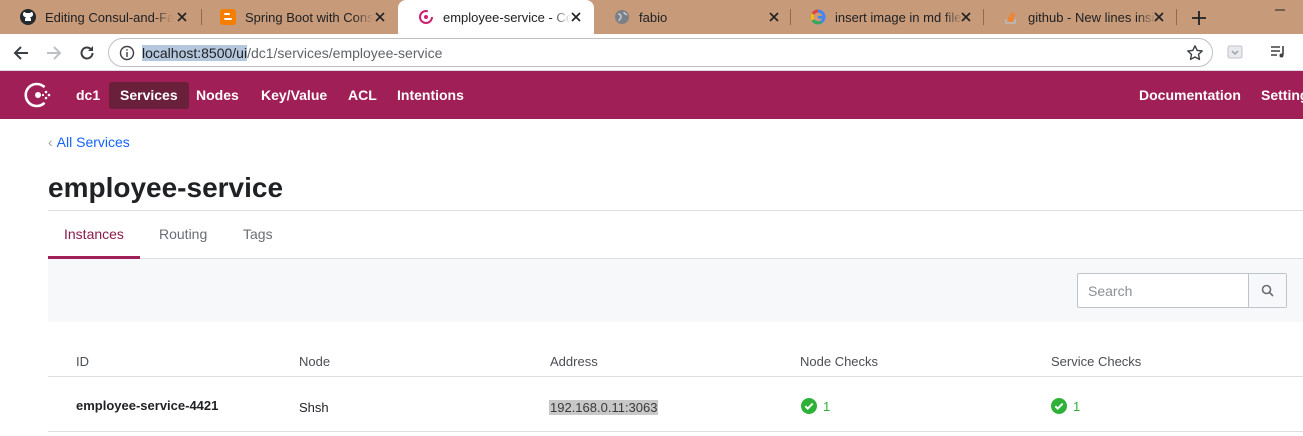 The width and height of the screenshot is (1303, 436). Describe the element at coordinates (93, 142) in the screenshot. I see `breadcrumb-all-services: All Services` at that location.